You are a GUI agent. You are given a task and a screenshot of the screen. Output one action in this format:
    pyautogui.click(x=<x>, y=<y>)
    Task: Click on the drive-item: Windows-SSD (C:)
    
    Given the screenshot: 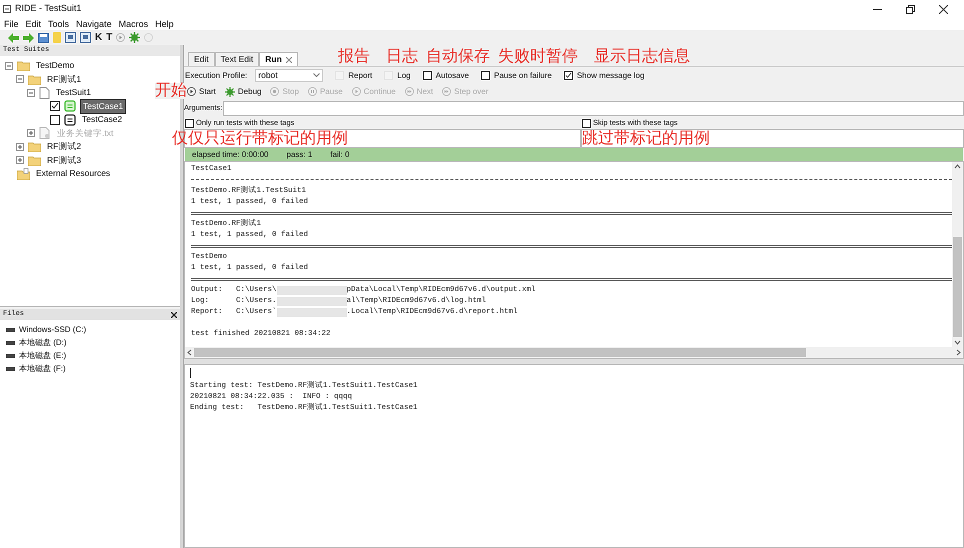 What is the action you would take?
    pyautogui.click(x=52, y=330)
    